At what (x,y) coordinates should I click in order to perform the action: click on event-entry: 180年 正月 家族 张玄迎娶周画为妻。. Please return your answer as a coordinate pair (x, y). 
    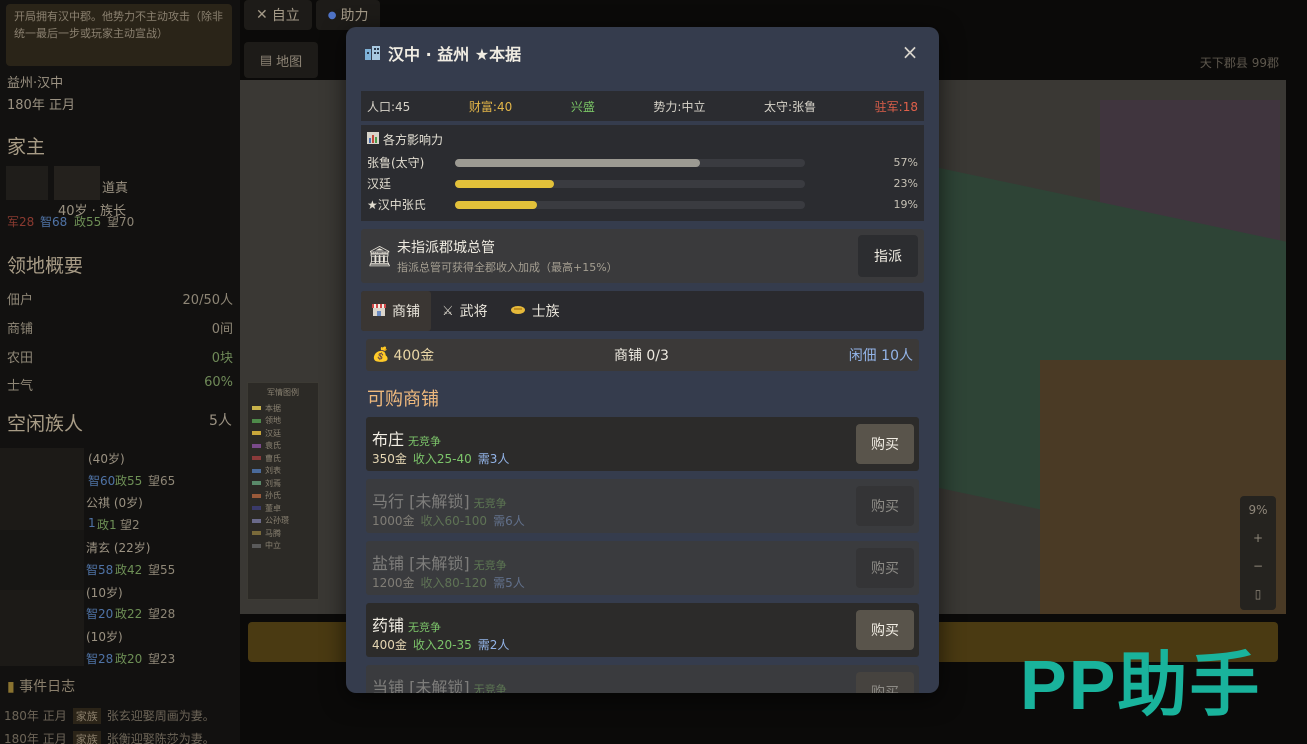
    Looking at the image, I should click on (109, 716).